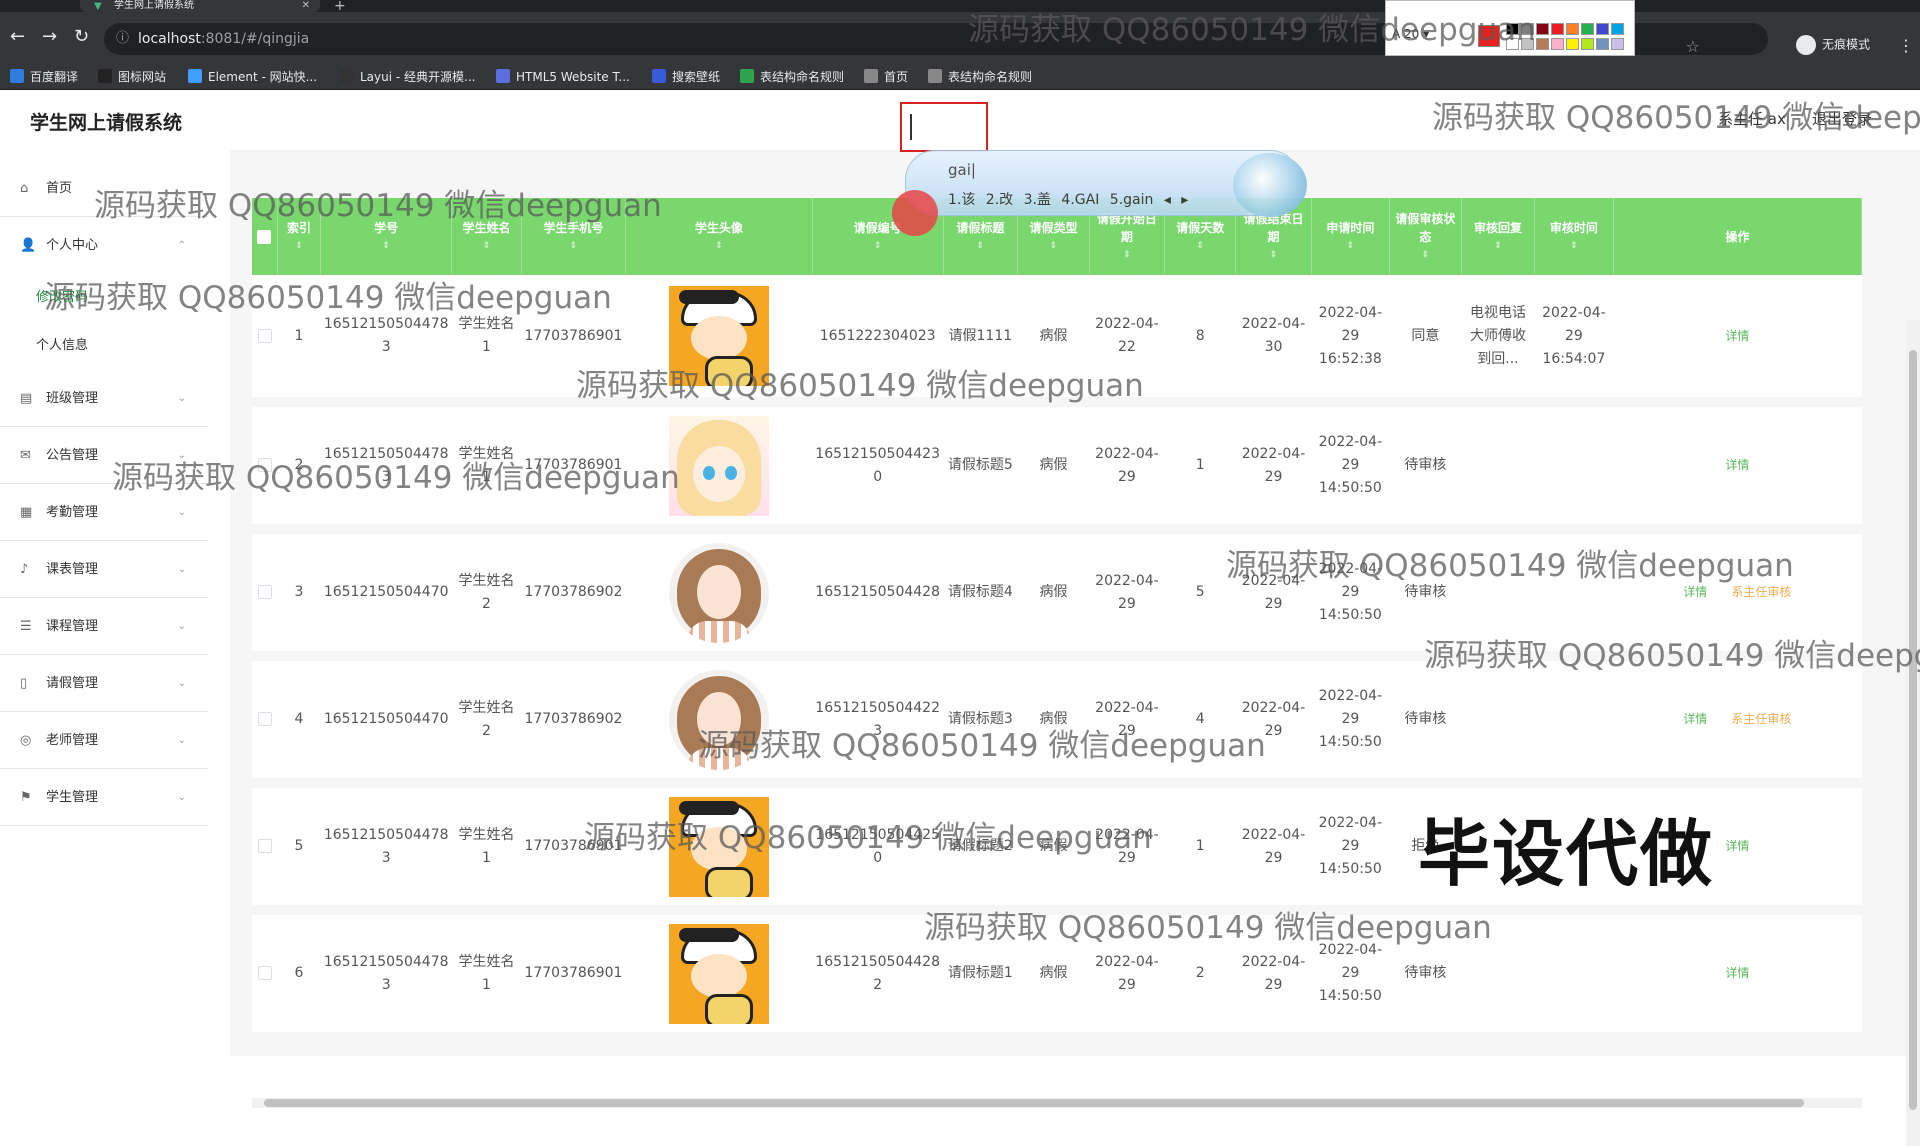 The width and height of the screenshot is (1920, 1146). Describe the element at coordinates (104, 683) in the screenshot. I see `sidebar-item: ▯ 请假管理 ⌄` at that location.